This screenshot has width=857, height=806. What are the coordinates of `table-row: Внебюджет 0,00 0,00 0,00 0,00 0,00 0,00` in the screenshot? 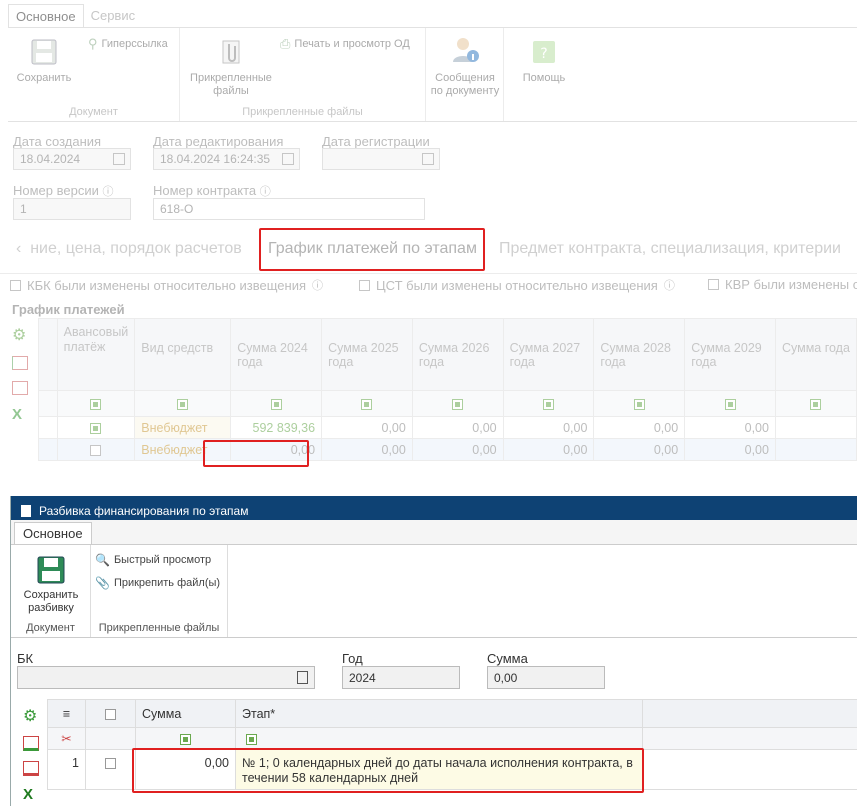 It's located at (447, 449).